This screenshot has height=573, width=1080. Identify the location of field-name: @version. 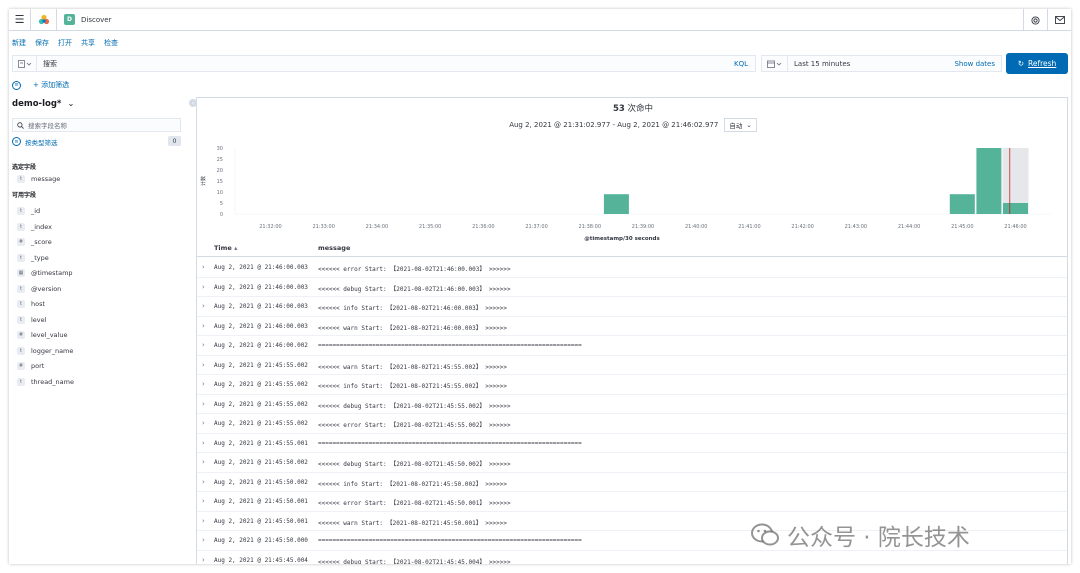
(46, 288).